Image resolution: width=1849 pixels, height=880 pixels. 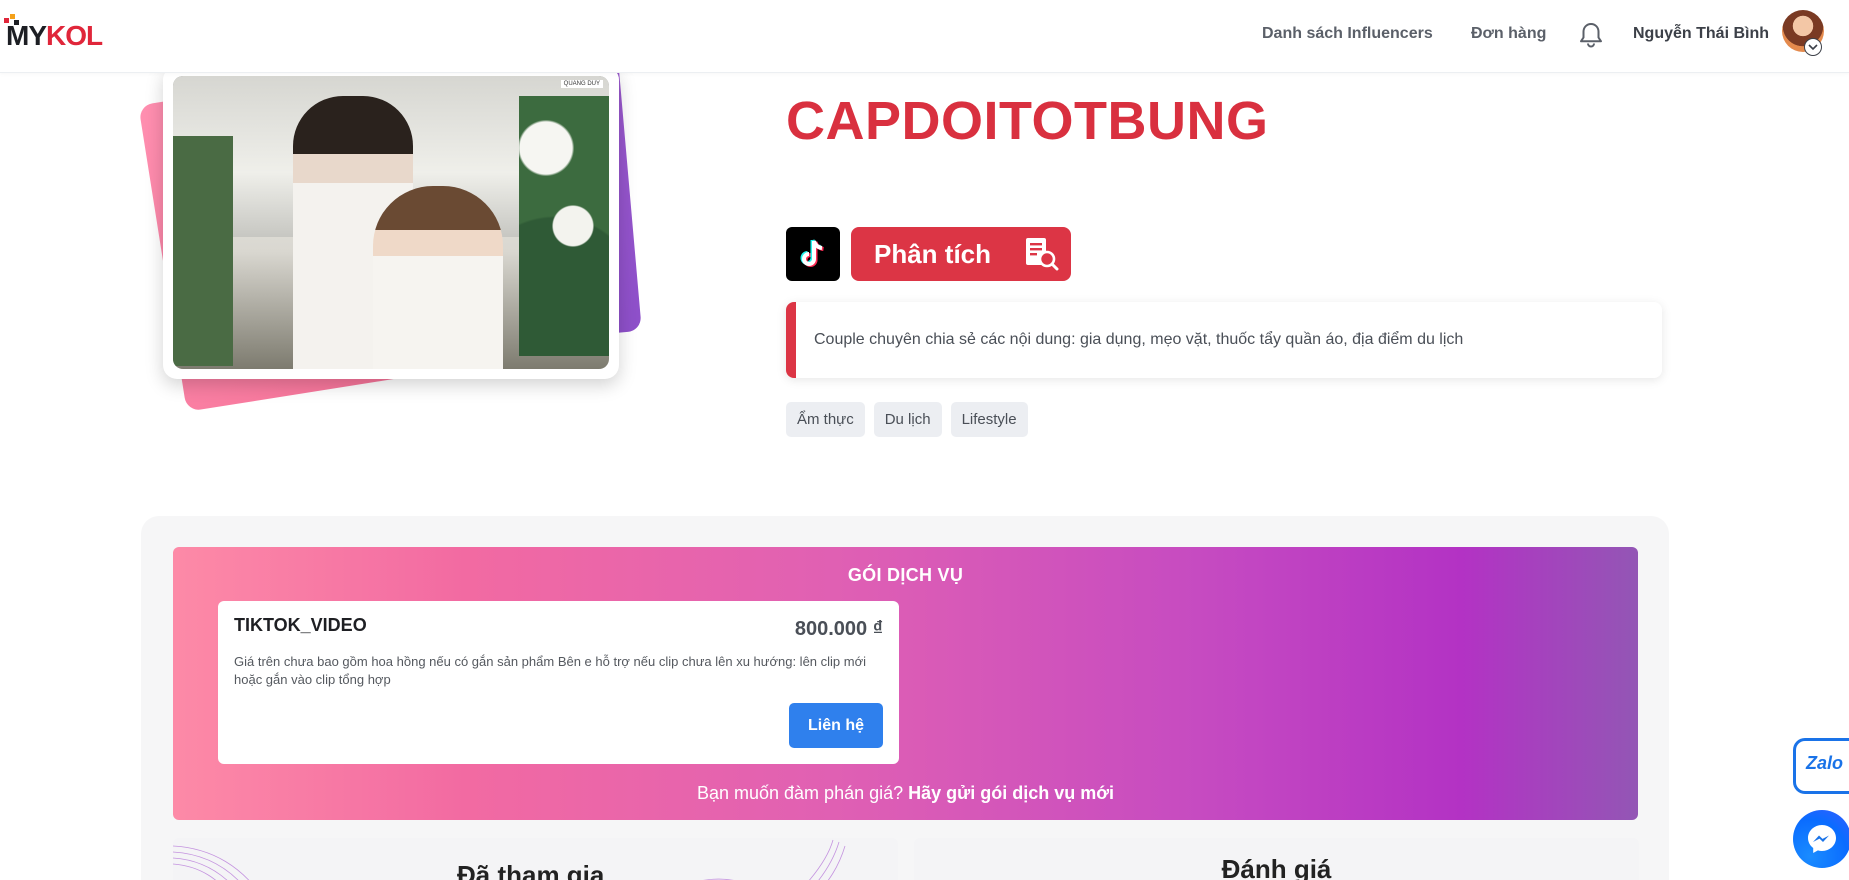 I want to click on profile-photo: QUANG DUY, so click(x=391, y=222).